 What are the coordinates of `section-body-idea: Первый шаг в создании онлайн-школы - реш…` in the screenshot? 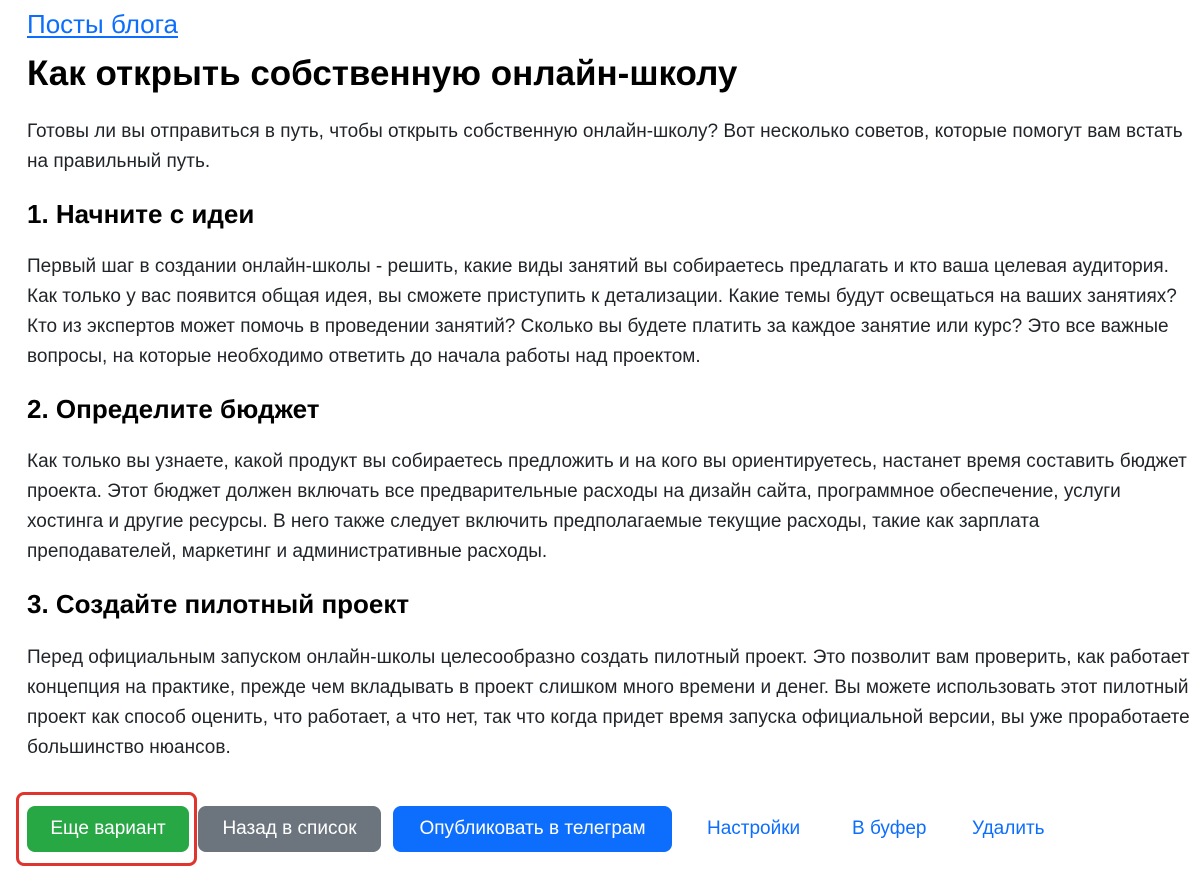 It's located at (602, 311).